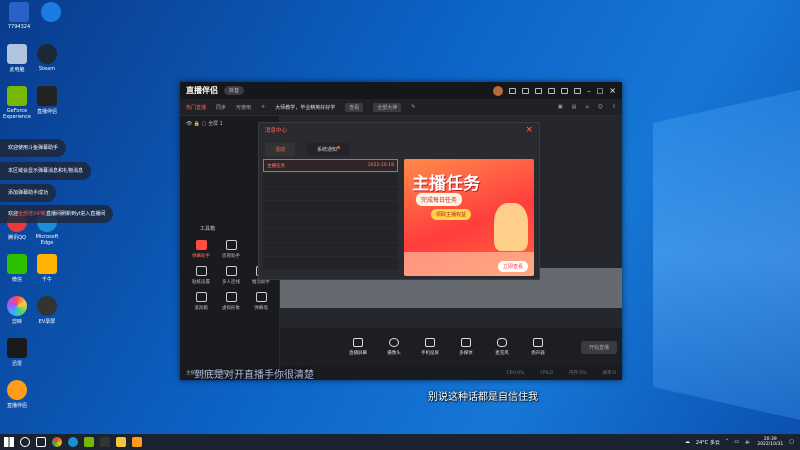  I want to click on tab-available: 可使用, so click(243, 107).